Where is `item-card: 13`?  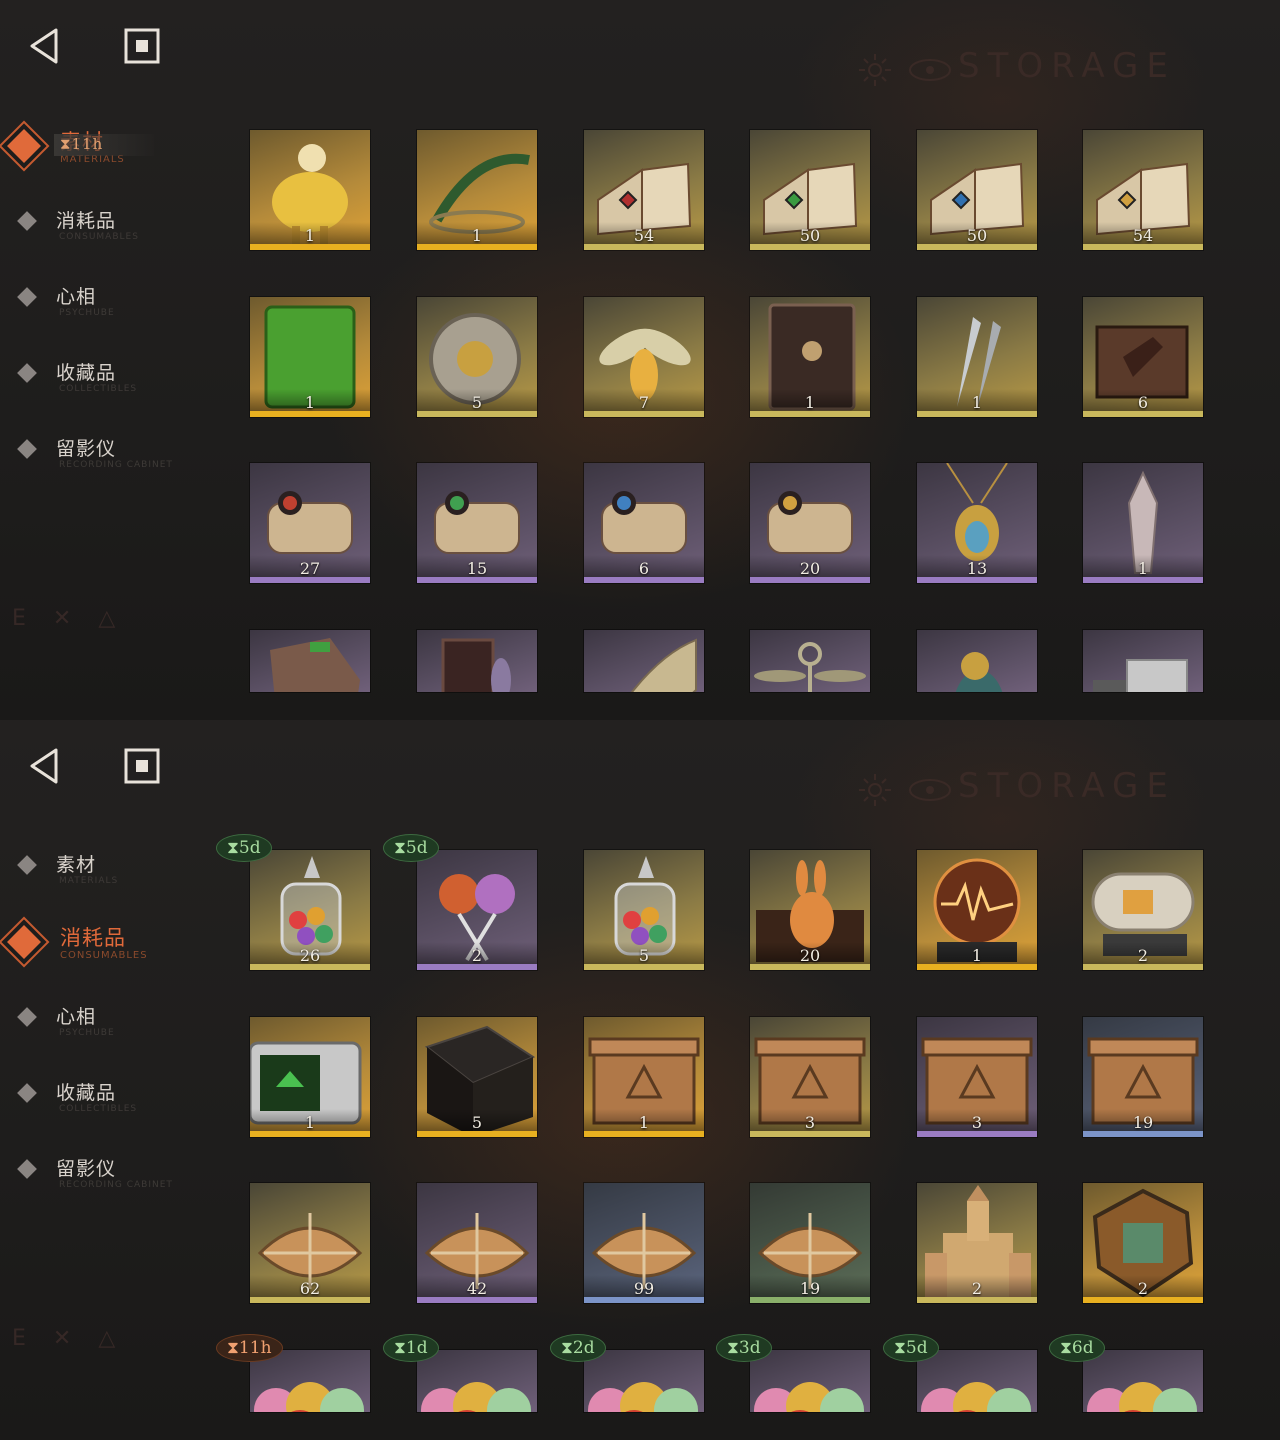
item-card: 13 is located at coordinates (977, 523).